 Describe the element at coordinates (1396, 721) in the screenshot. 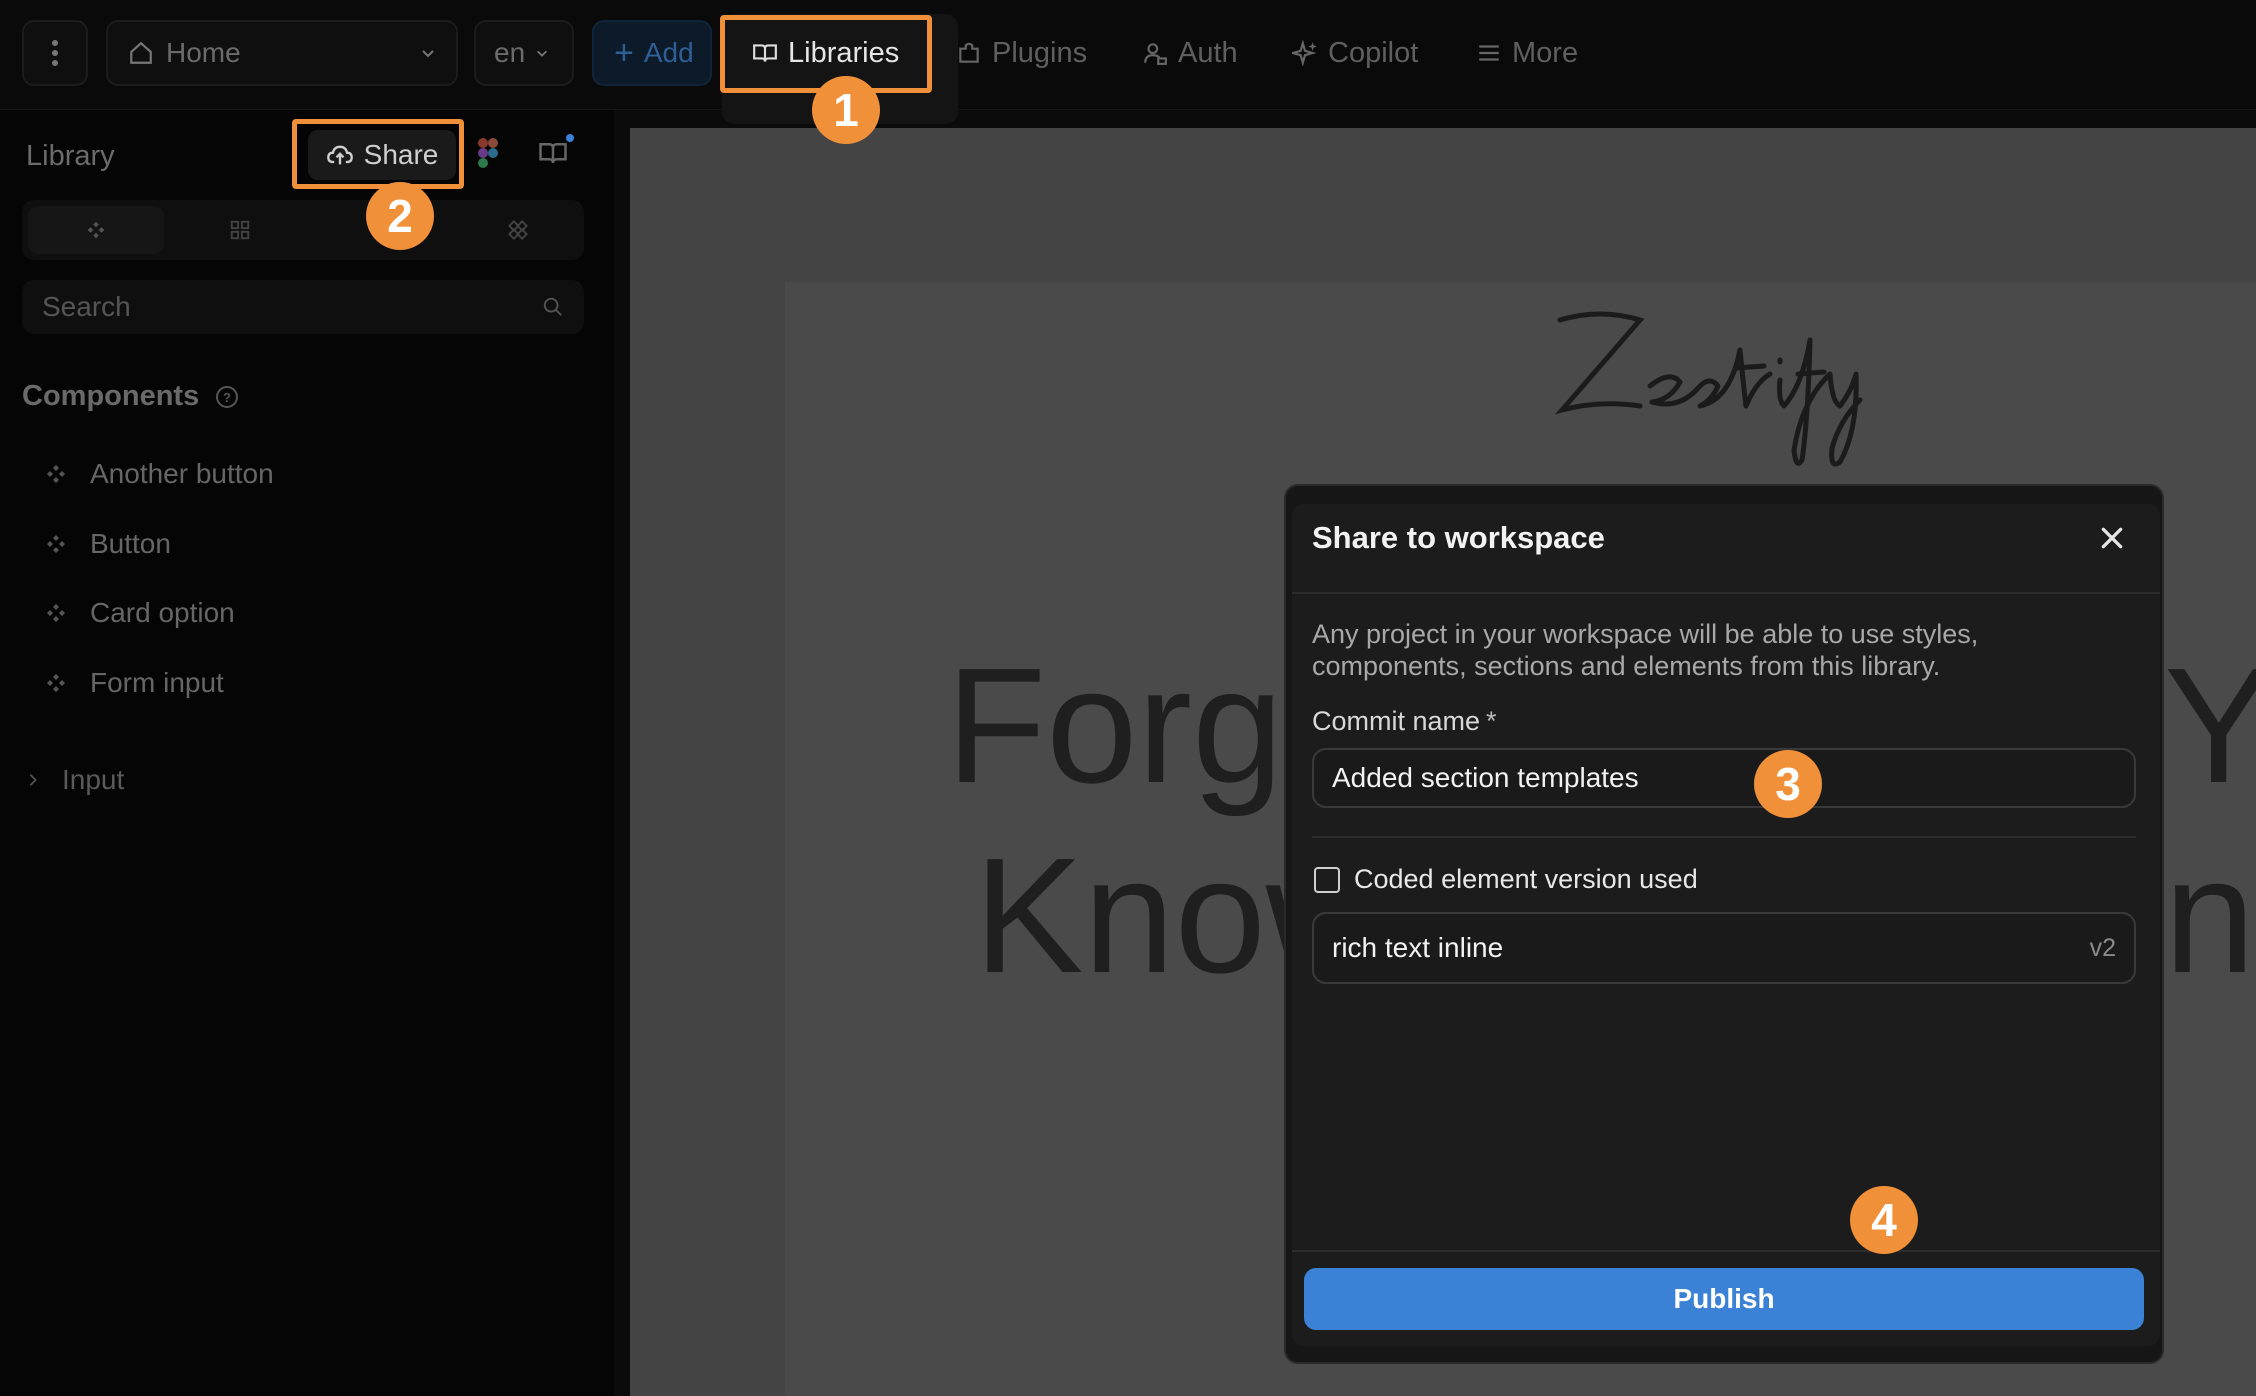

I see `commit-label-text: Commit name` at that location.